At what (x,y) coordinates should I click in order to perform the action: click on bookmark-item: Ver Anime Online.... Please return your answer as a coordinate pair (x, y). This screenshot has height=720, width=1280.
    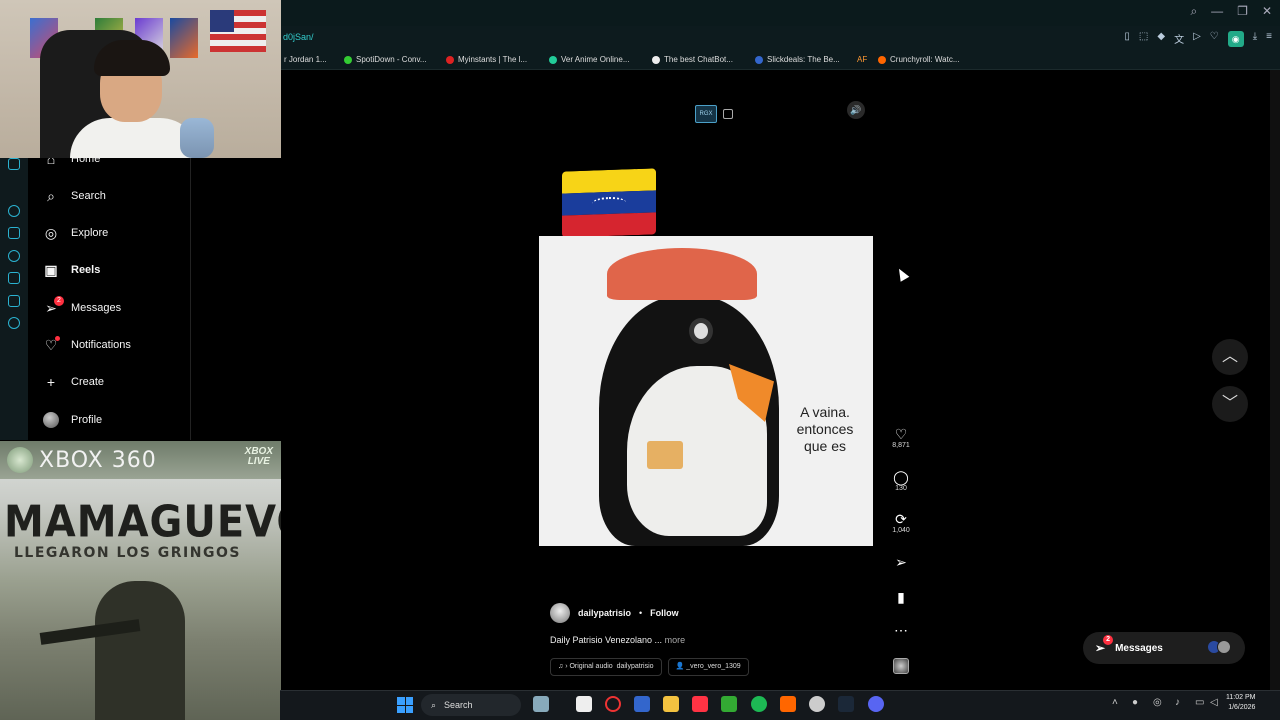
    Looking at the image, I should click on (589, 59).